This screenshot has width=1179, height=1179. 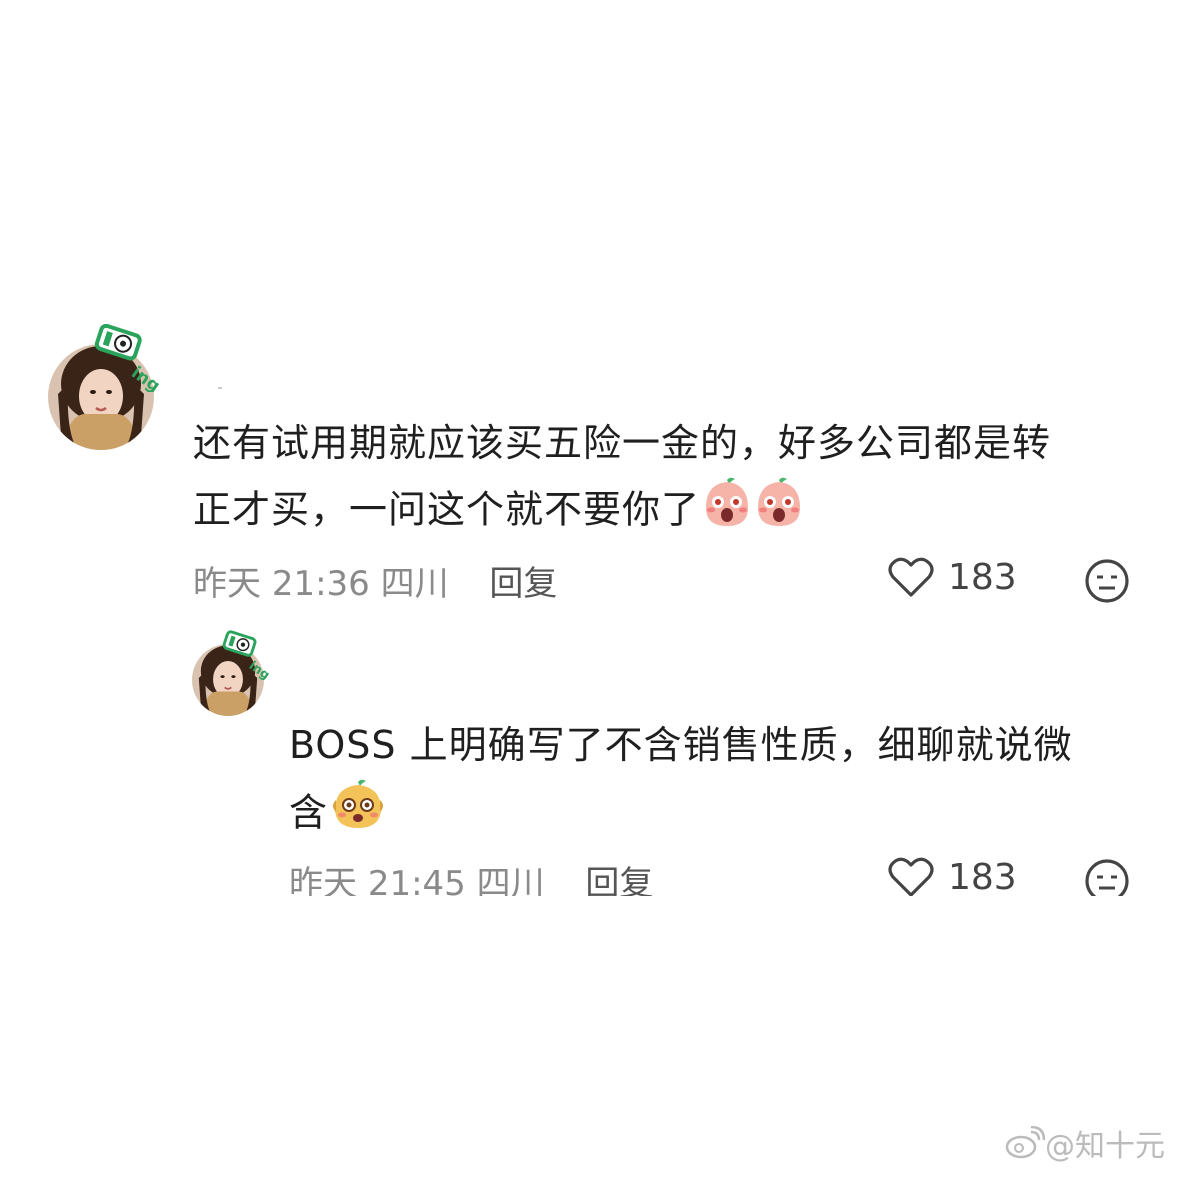 I want to click on comment-text: BOSS 上明确写了不含销售性质，细聊就说微 含, so click(x=719, y=782).